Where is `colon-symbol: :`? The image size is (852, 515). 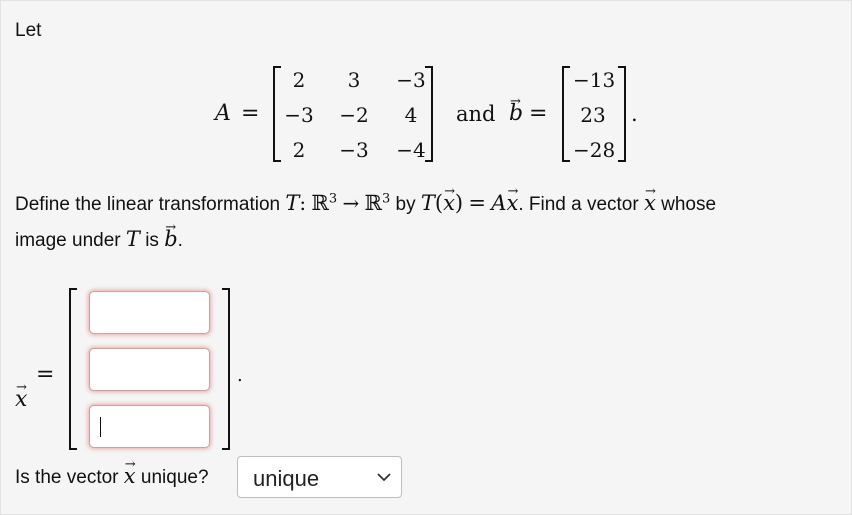 colon-symbol: : is located at coordinates (303, 203).